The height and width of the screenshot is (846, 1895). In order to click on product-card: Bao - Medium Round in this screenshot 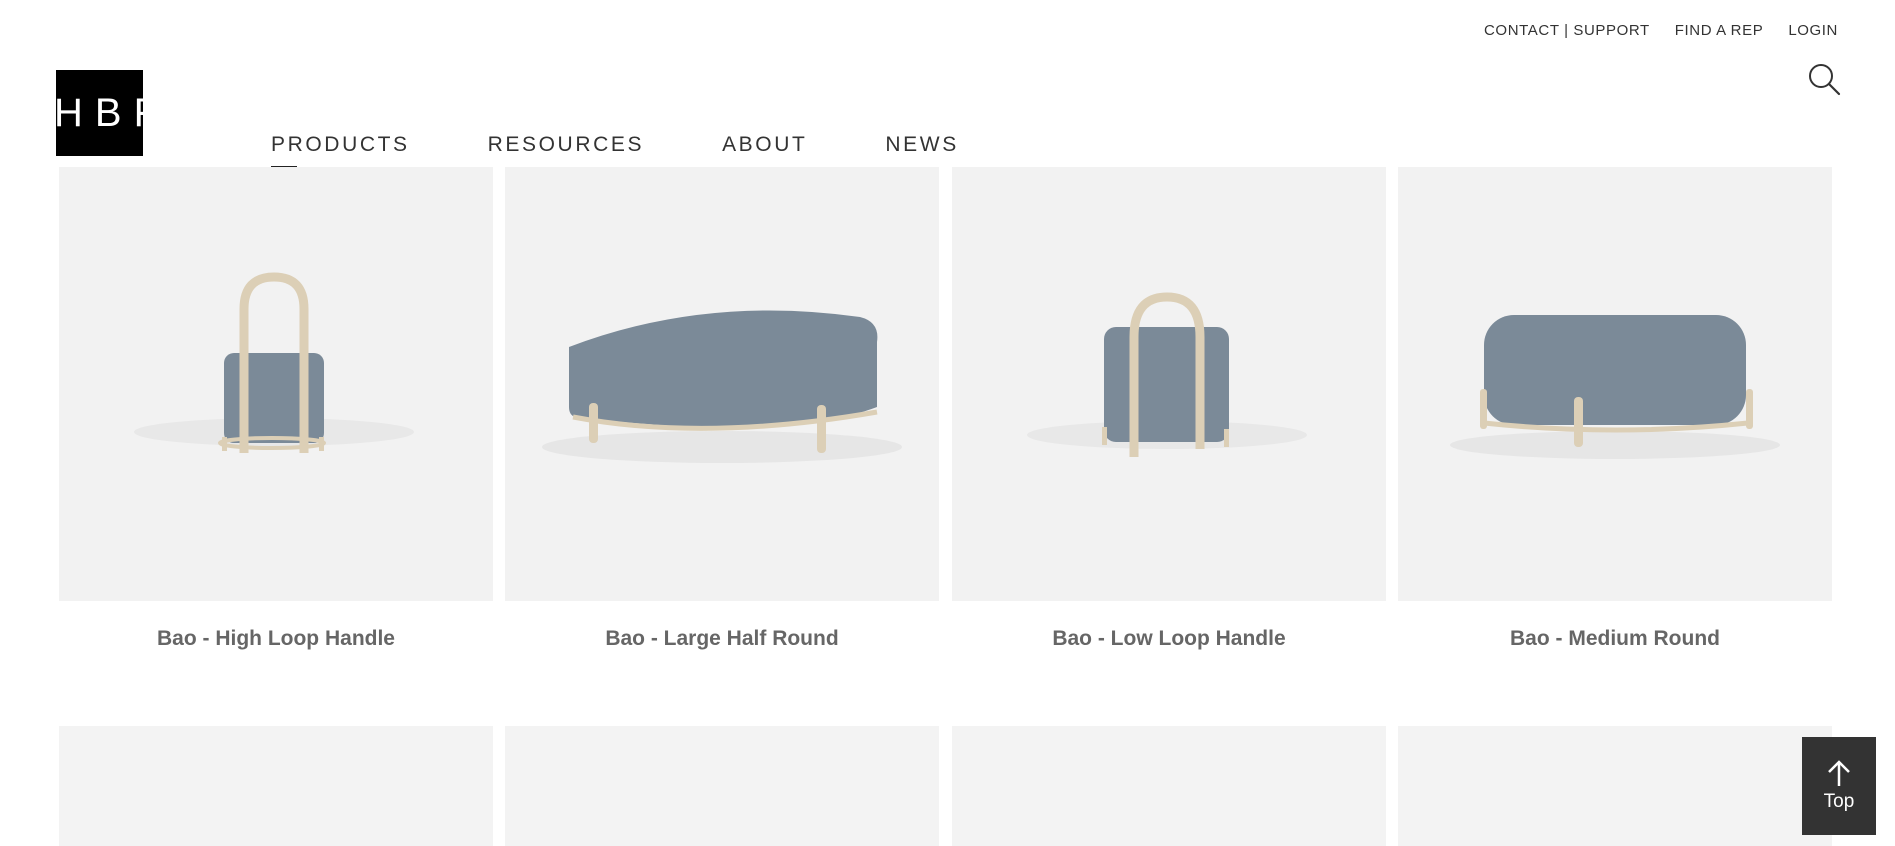, I will do `click(1615, 409)`.